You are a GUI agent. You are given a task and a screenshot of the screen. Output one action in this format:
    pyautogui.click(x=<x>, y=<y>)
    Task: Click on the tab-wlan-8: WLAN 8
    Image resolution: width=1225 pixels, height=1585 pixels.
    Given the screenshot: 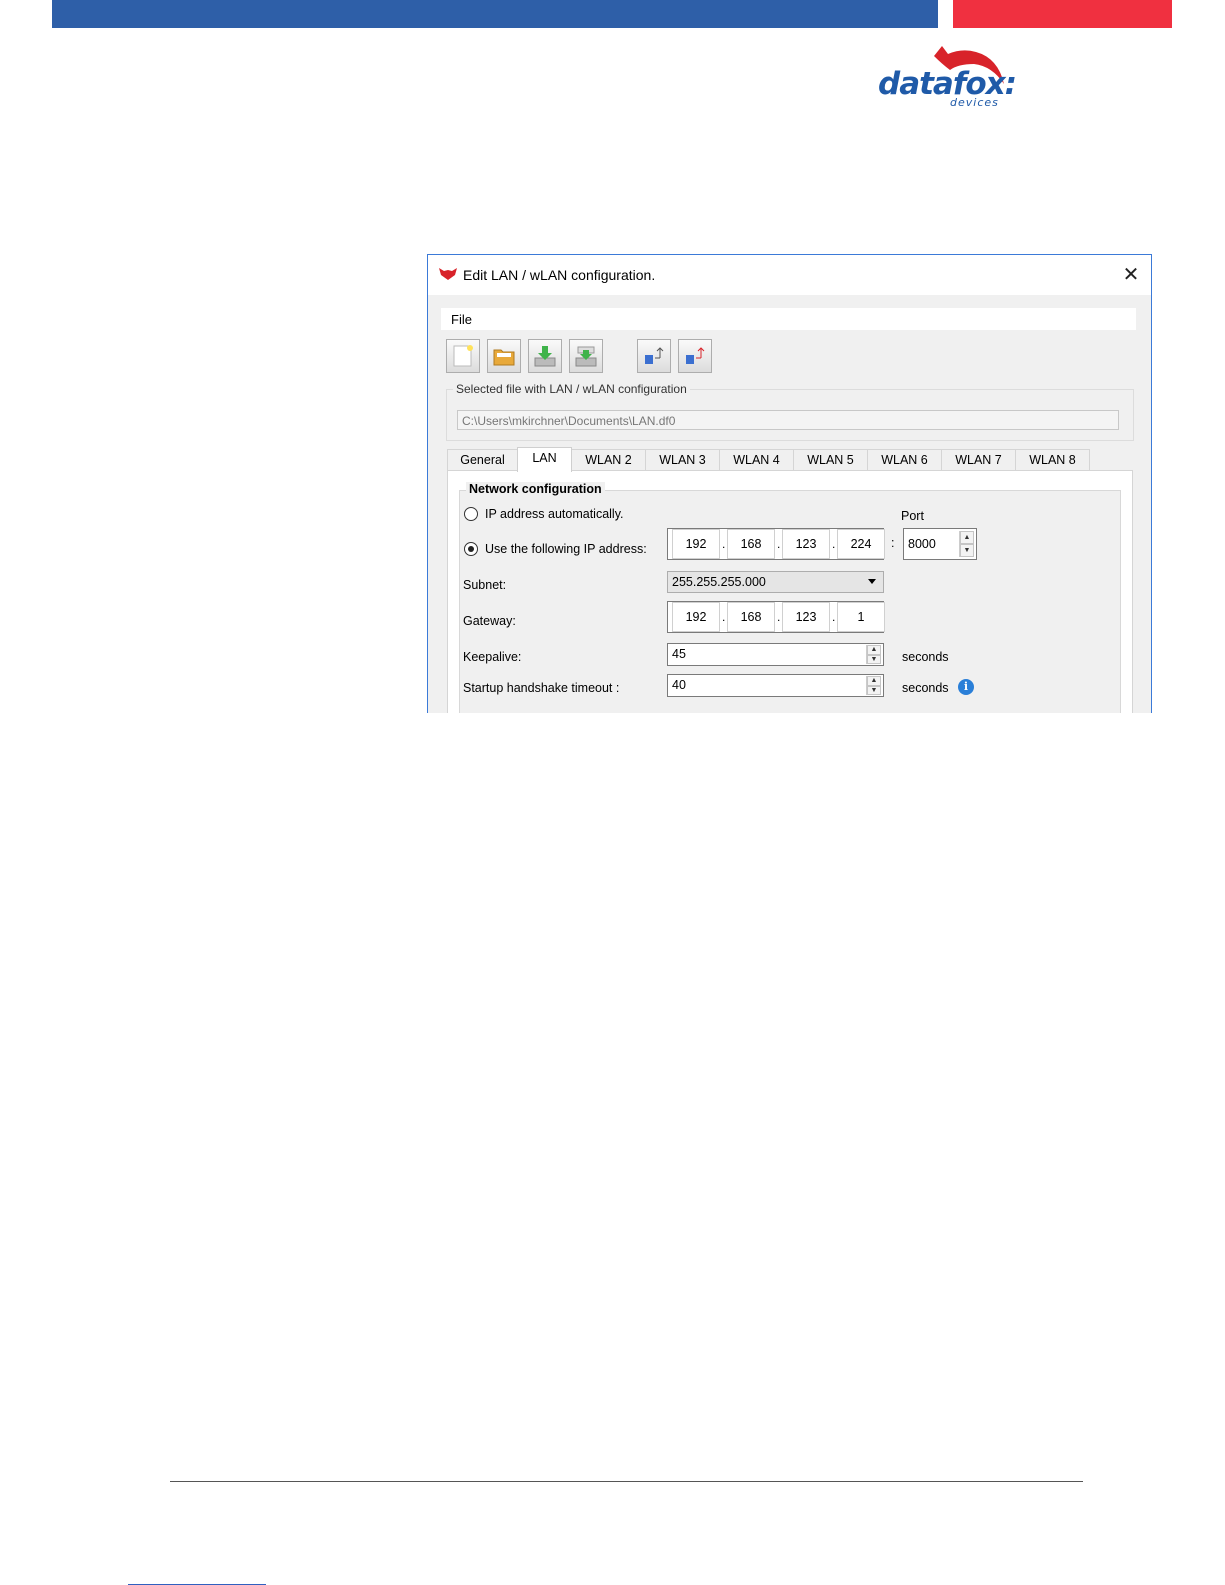 What is the action you would take?
    pyautogui.click(x=1052, y=460)
    